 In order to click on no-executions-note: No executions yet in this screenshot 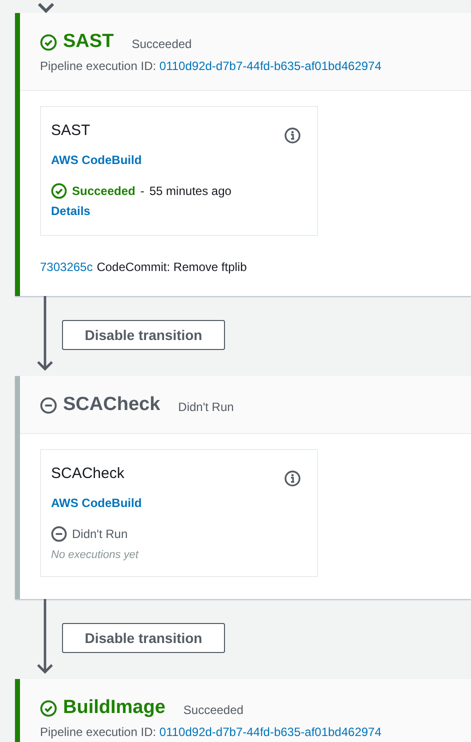, I will do `click(95, 555)`.